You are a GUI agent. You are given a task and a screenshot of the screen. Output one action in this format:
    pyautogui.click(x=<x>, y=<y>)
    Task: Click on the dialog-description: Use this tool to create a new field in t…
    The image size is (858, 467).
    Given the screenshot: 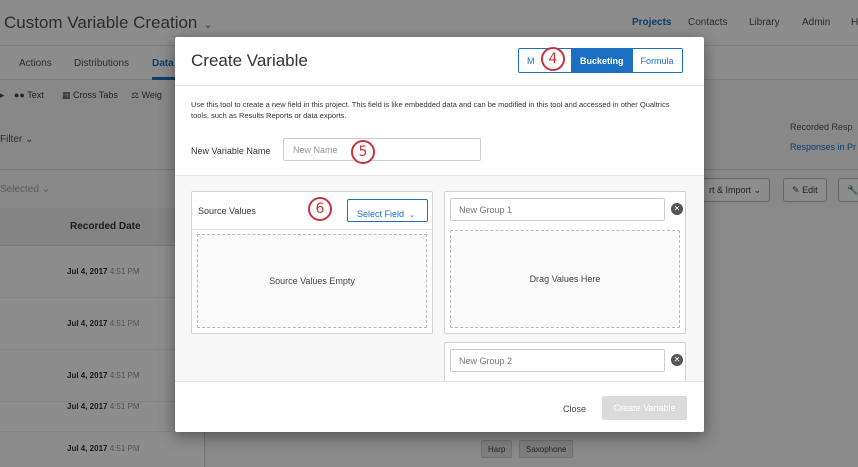 What is the action you would take?
    pyautogui.click(x=430, y=110)
    